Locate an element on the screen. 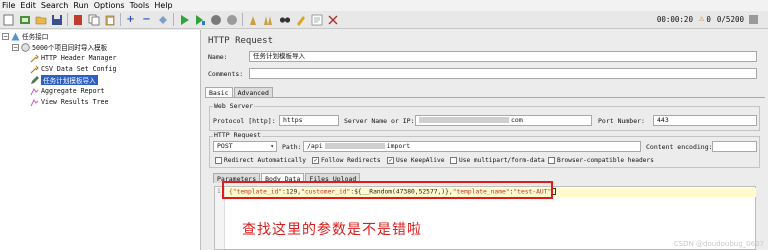 Image resolution: width=768 pixels, height=250 pixels. tab-basic: Basic is located at coordinates (219, 92).